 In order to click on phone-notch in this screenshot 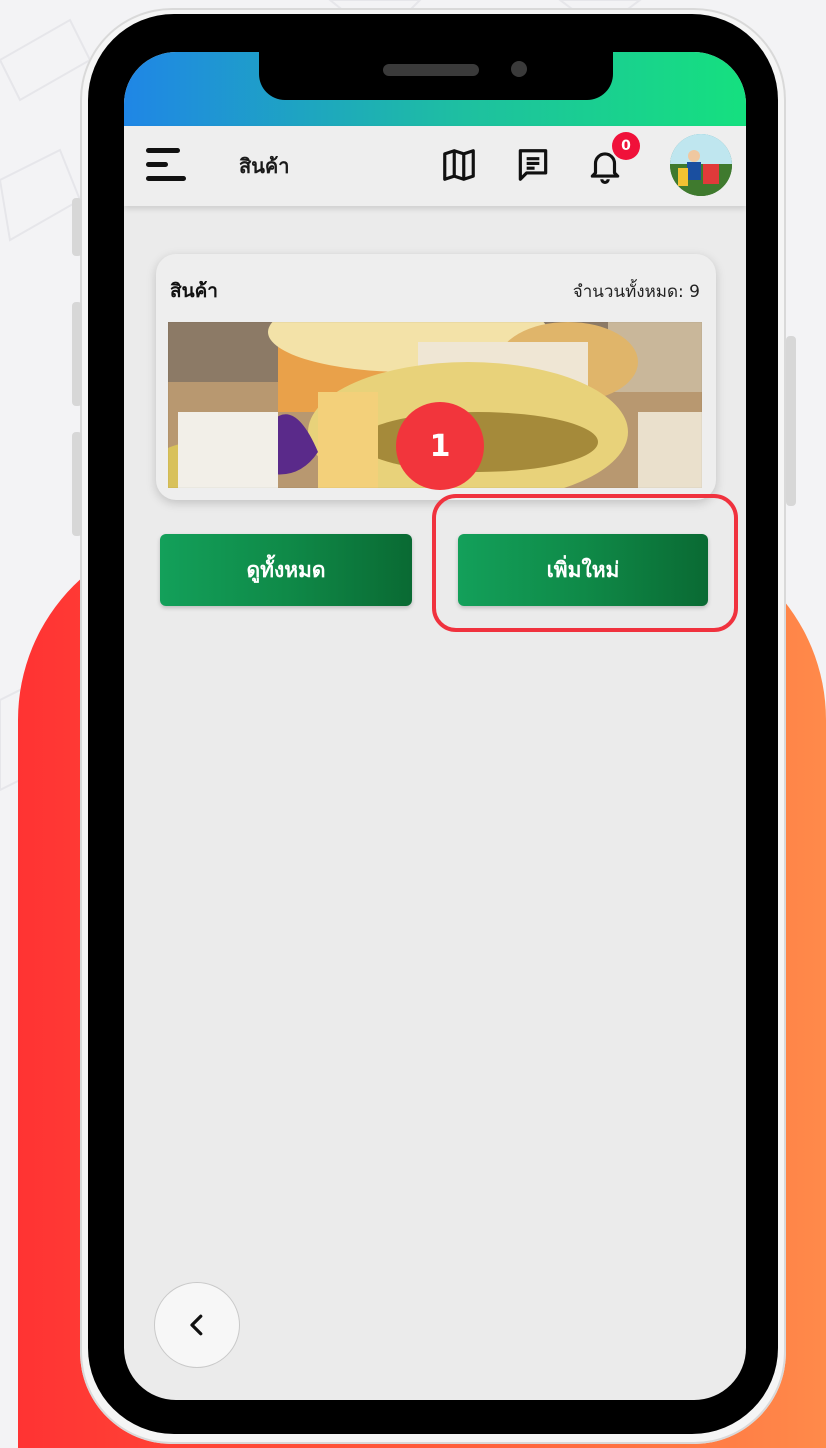, I will do `click(436, 76)`.